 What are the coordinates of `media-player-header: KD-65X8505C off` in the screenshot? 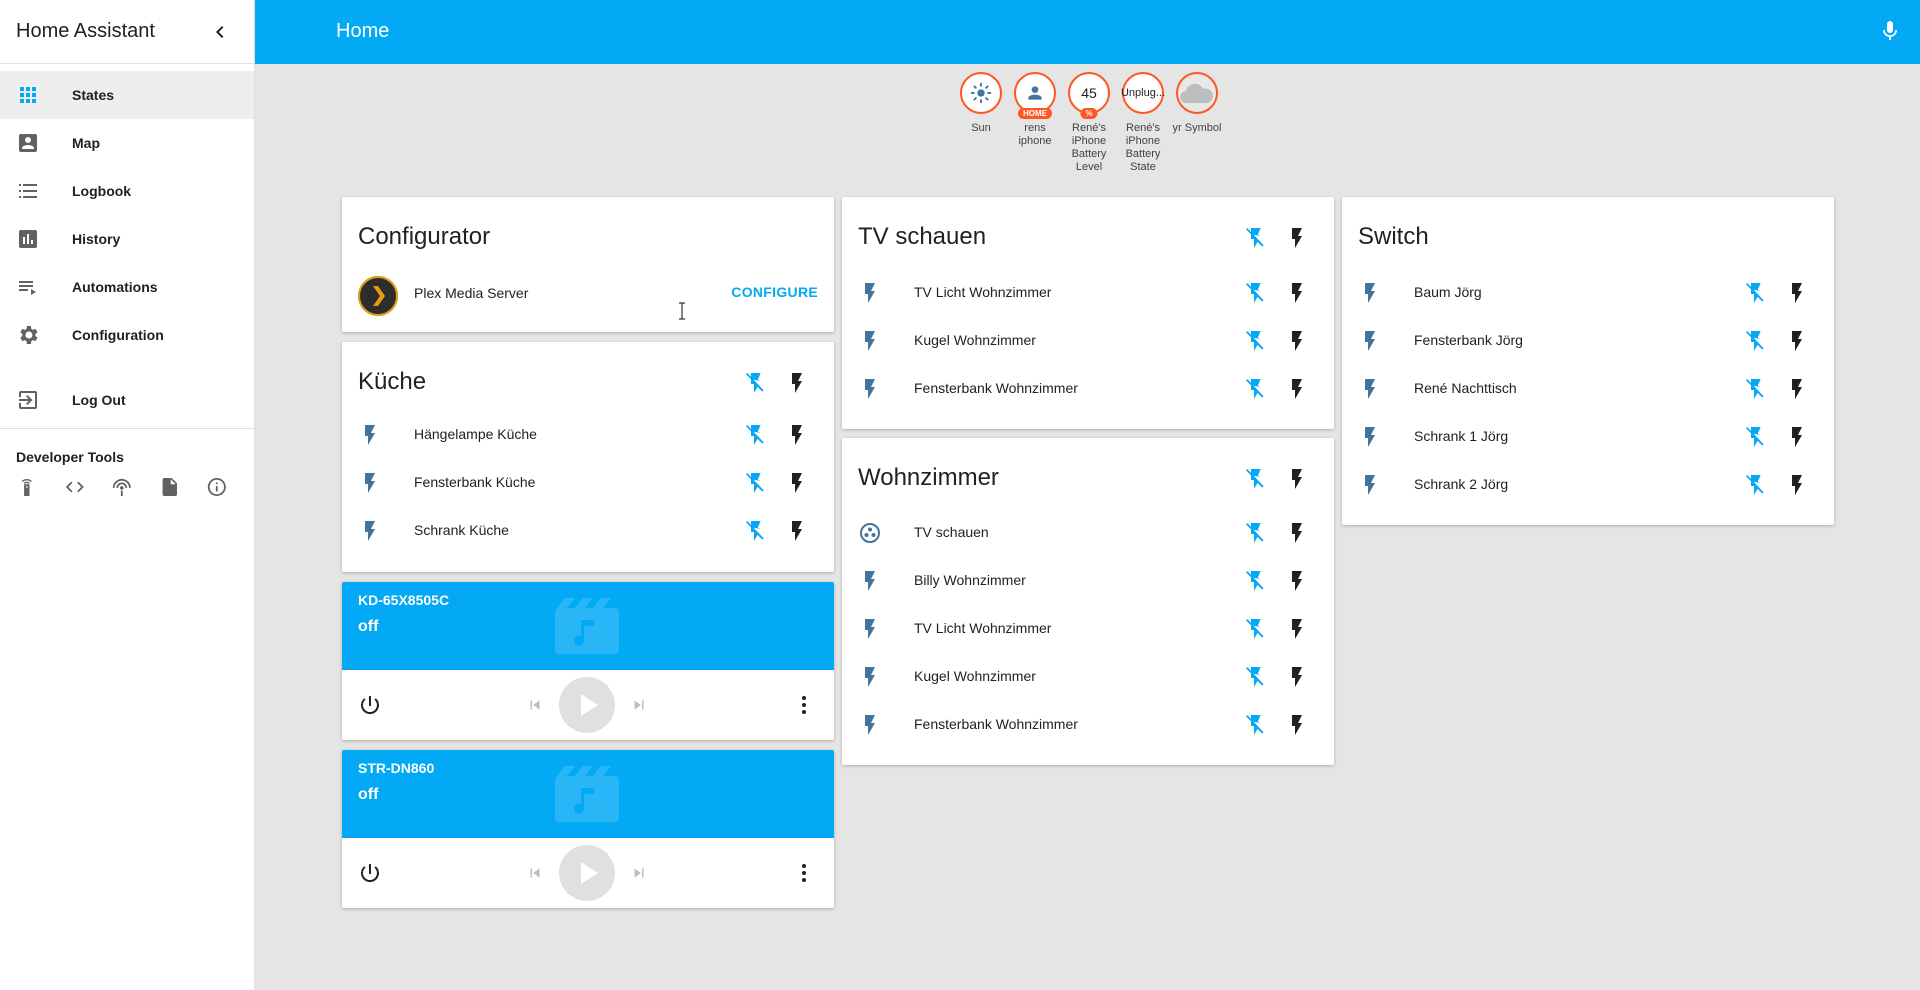 It's located at (588, 626).